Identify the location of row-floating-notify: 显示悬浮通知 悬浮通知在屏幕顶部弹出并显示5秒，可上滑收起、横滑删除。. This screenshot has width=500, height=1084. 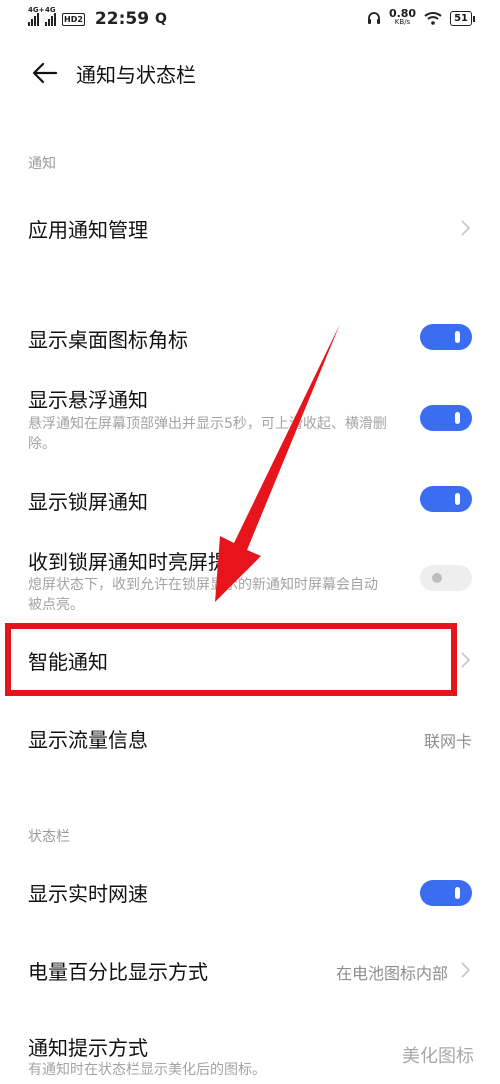
(250, 420).